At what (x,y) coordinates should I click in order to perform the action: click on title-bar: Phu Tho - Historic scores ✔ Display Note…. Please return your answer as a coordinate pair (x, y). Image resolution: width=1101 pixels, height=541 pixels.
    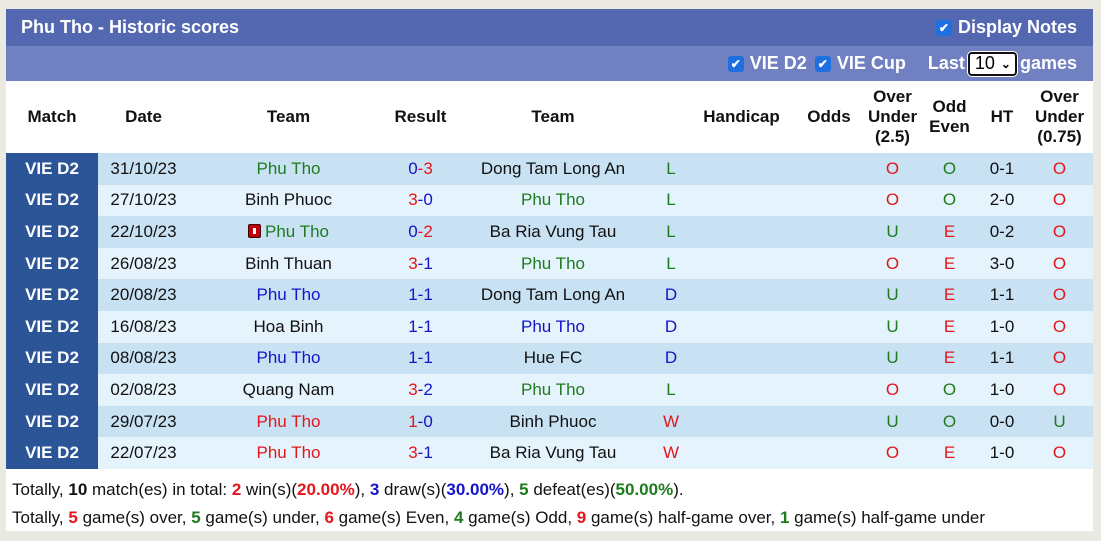
    Looking at the image, I should click on (549, 27).